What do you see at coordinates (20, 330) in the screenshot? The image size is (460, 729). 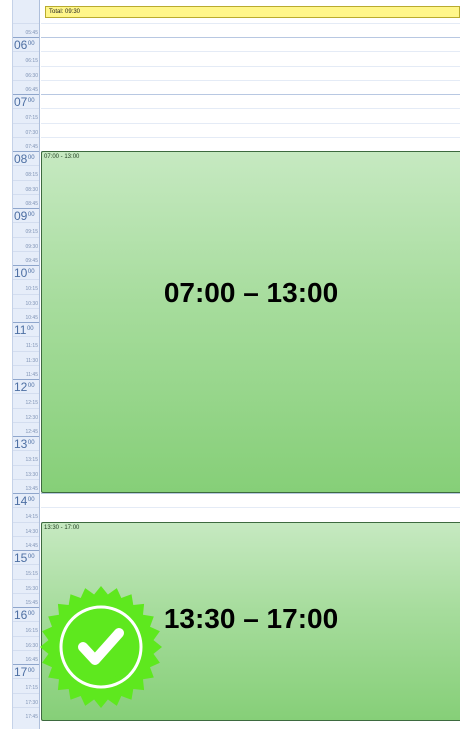 I see `hour-number: 11` at bounding box center [20, 330].